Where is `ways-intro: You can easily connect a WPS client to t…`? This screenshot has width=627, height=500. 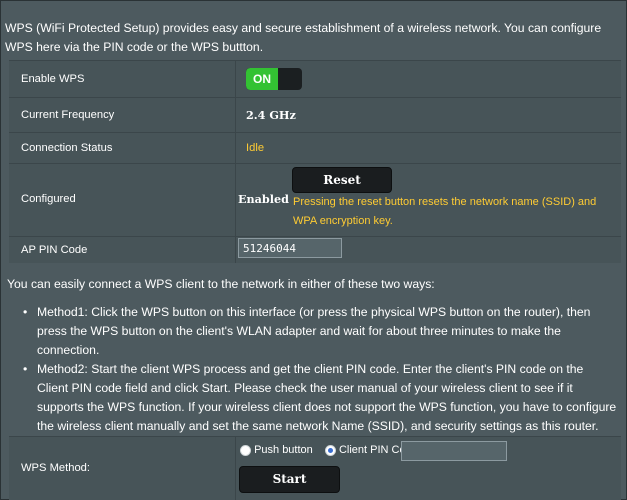 ways-intro: You can easily connect a WPS client to t… is located at coordinates (221, 284).